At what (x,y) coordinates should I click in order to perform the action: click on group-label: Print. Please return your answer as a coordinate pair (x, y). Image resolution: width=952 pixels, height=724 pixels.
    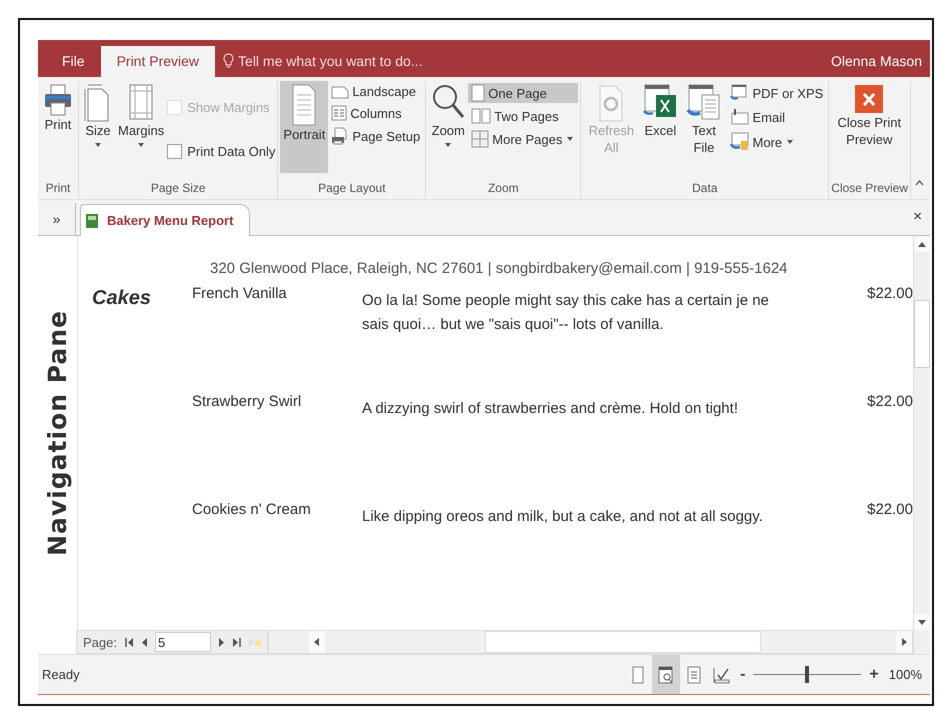
    Looking at the image, I should click on (58, 188).